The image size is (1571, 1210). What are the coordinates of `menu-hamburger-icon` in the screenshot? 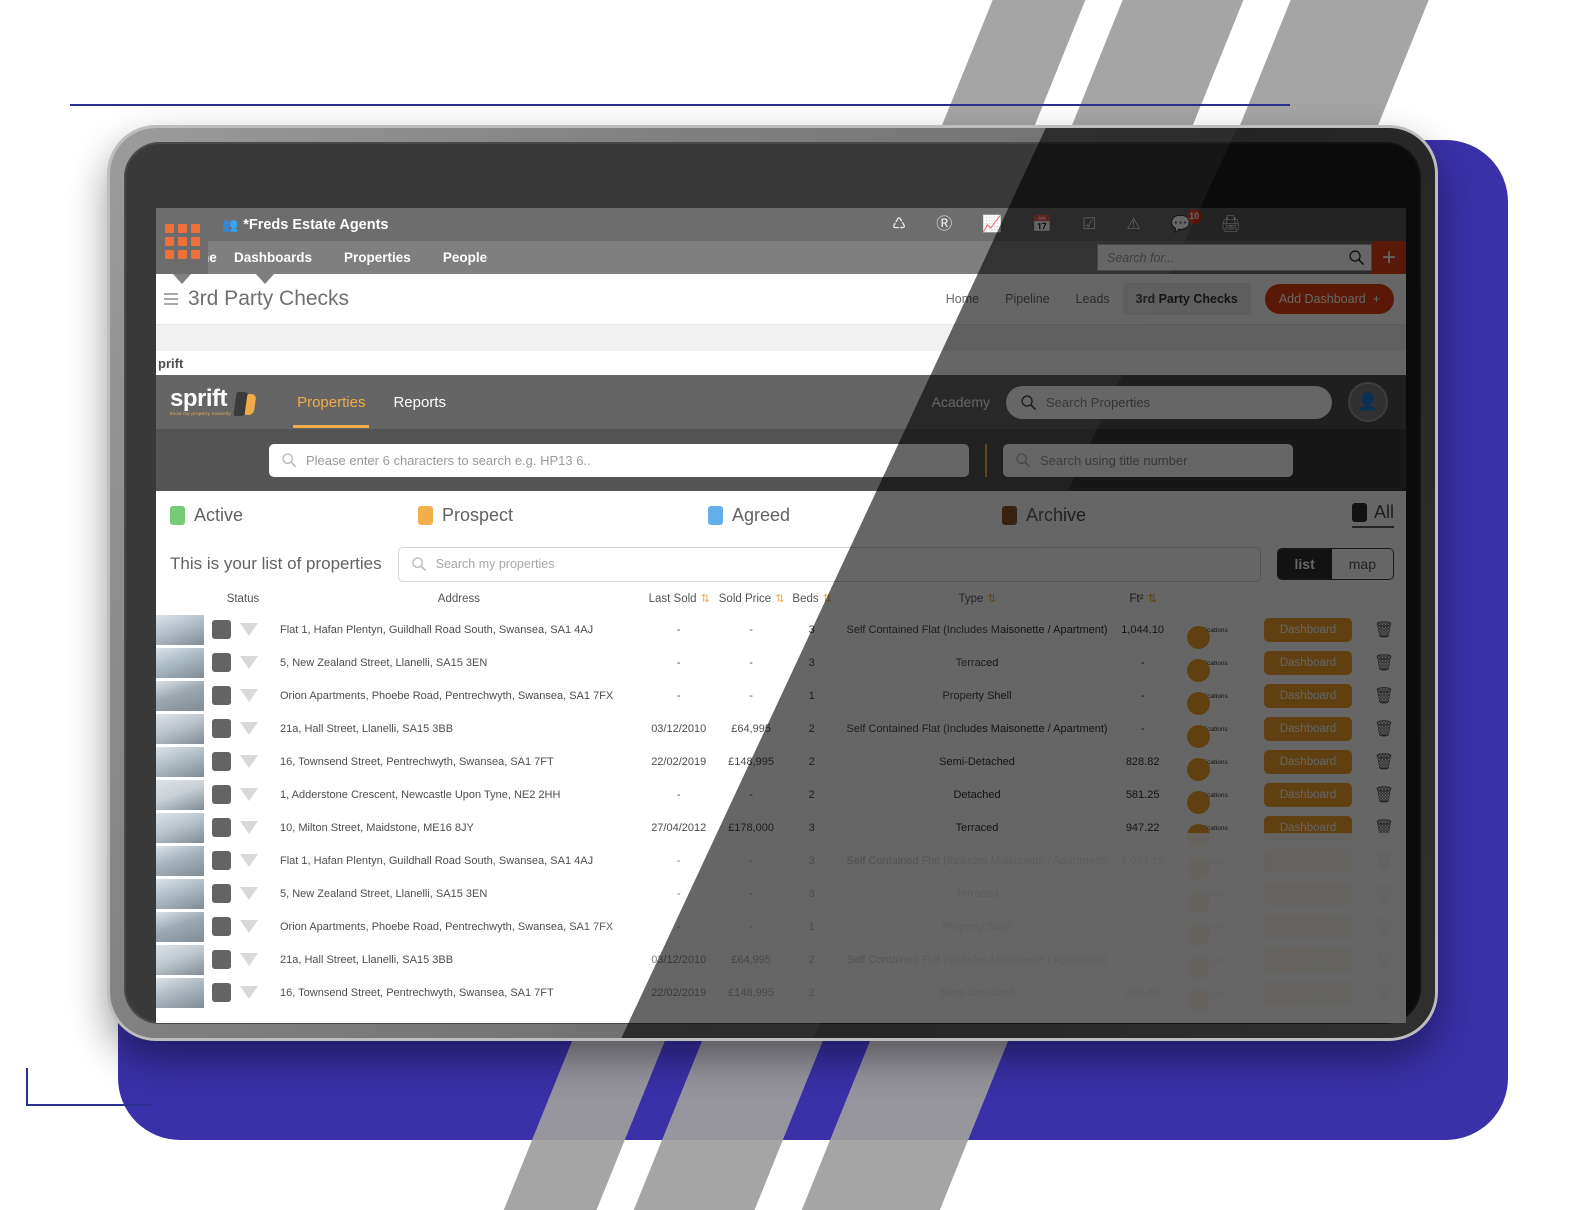 It's located at (171, 299).